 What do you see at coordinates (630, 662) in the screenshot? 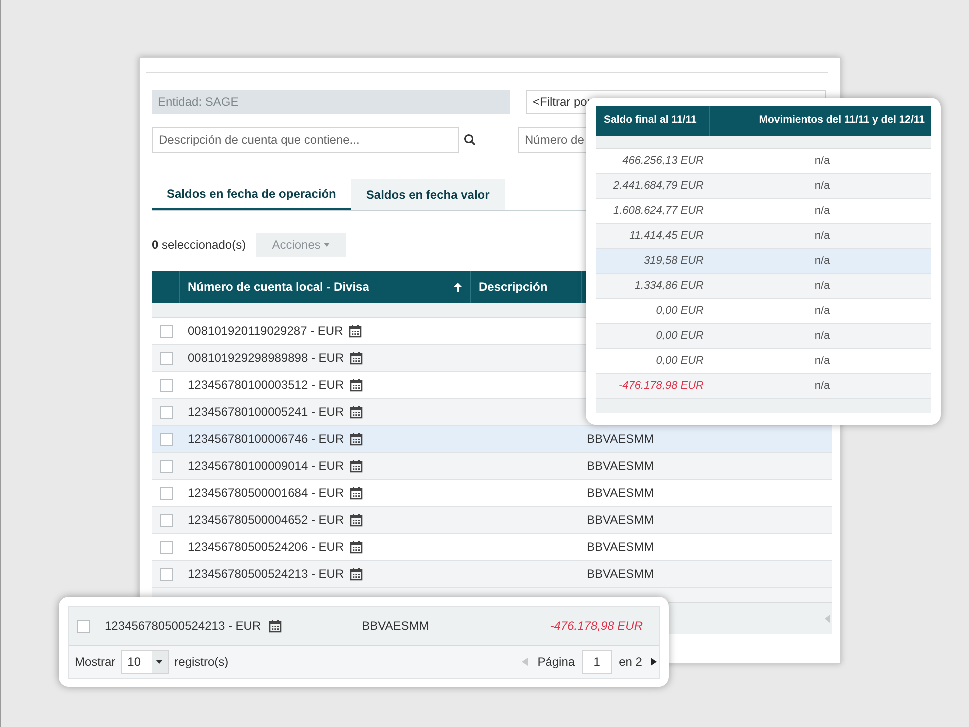
I see `page-count-label: en 2` at bounding box center [630, 662].